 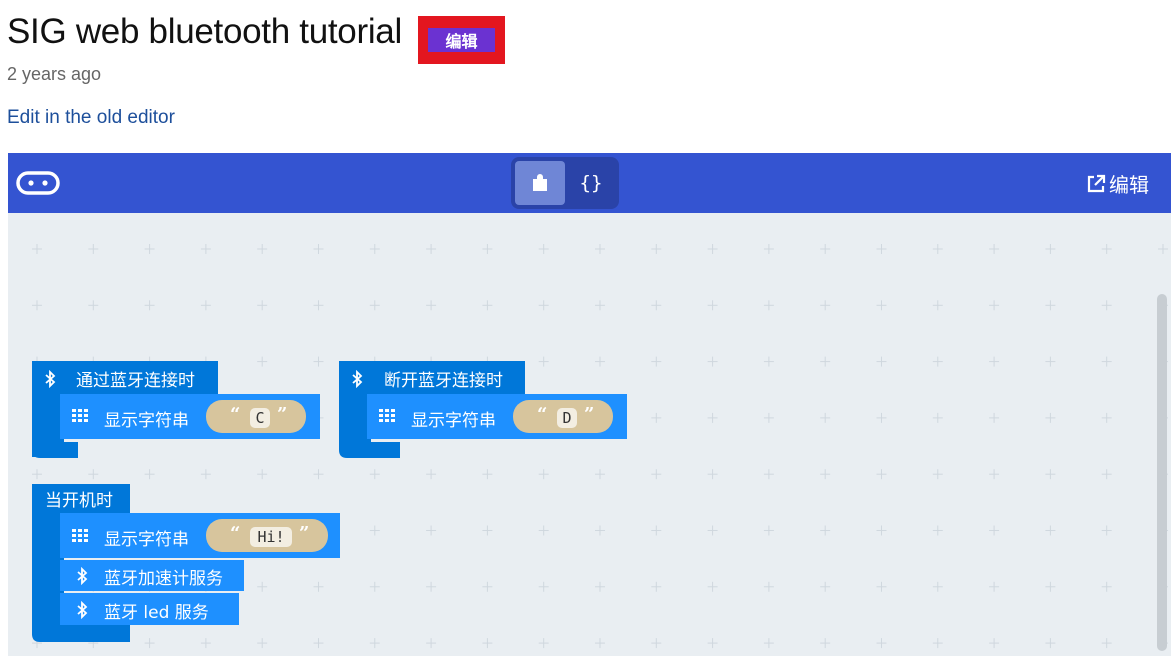 I want to click on on-start-label: 当开机时, so click(x=79, y=501).